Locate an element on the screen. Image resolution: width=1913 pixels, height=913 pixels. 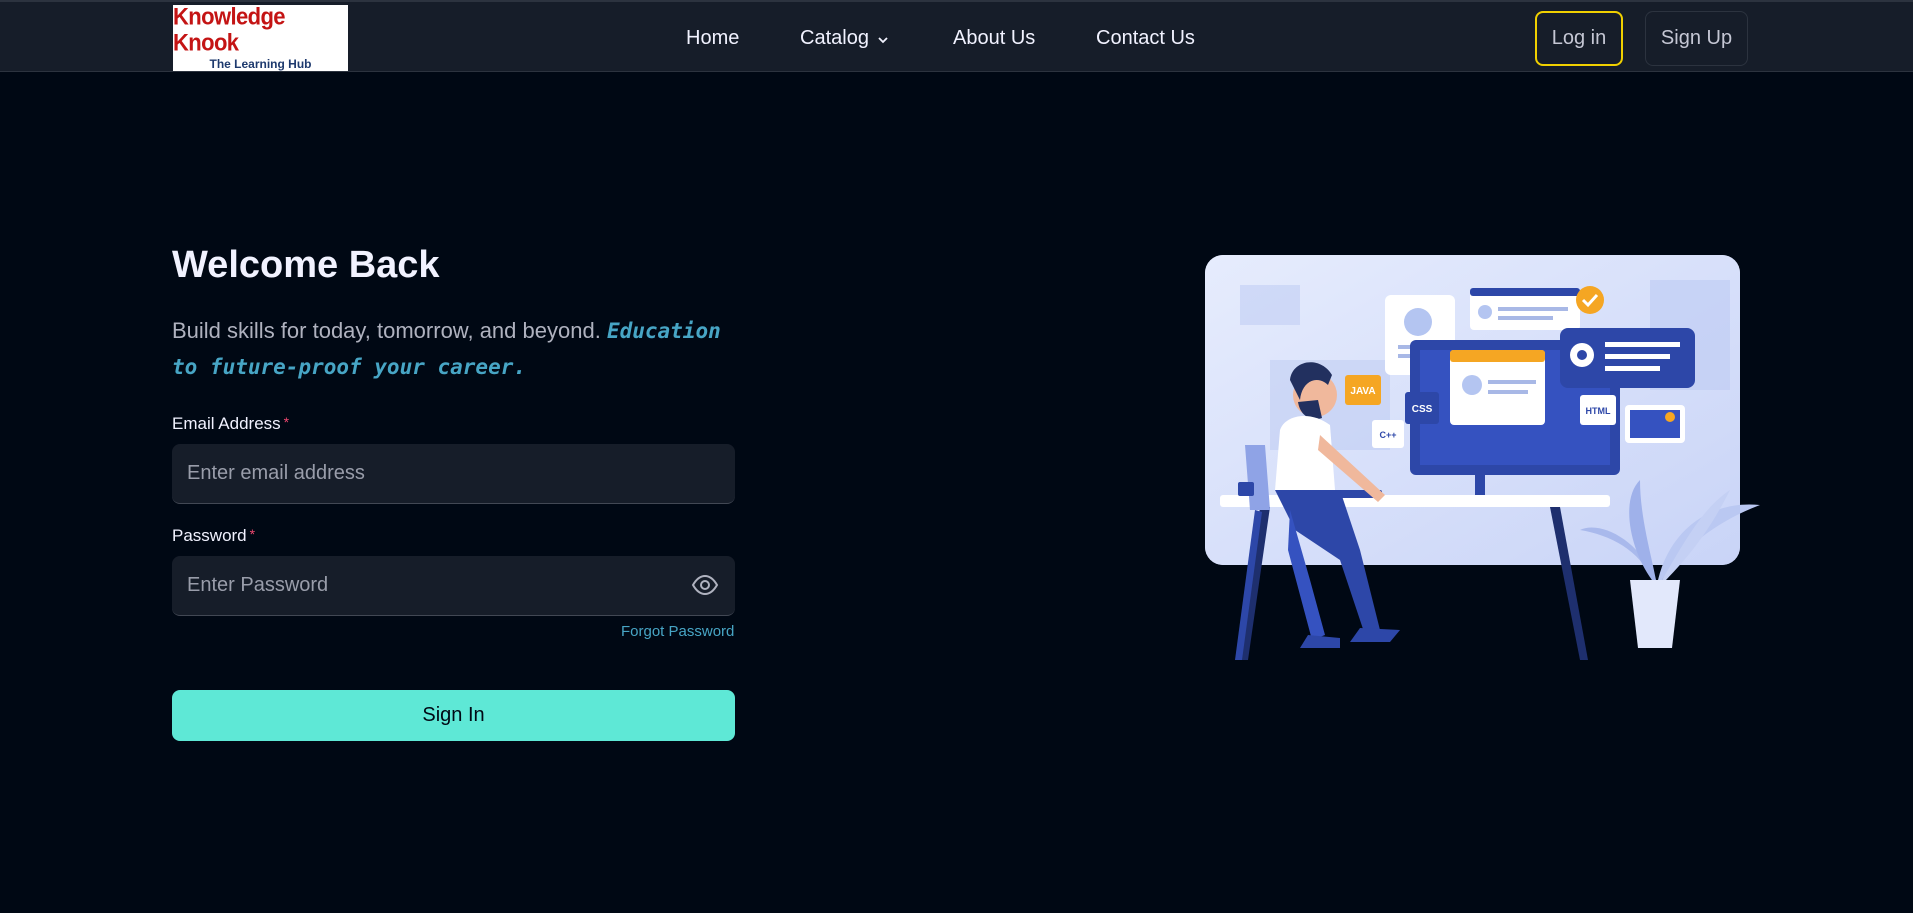
login-button: Log in is located at coordinates (1579, 38).